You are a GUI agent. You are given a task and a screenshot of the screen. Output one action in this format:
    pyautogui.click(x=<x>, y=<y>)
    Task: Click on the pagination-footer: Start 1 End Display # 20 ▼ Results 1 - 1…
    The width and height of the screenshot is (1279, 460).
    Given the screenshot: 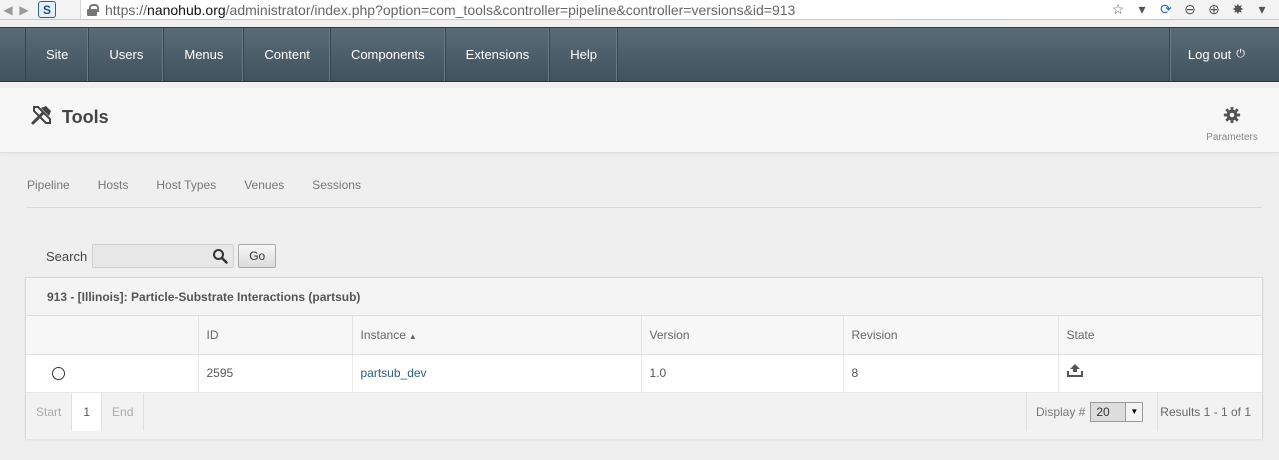 What is the action you would take?
    pyautogui.click(x=644, y=415)
    